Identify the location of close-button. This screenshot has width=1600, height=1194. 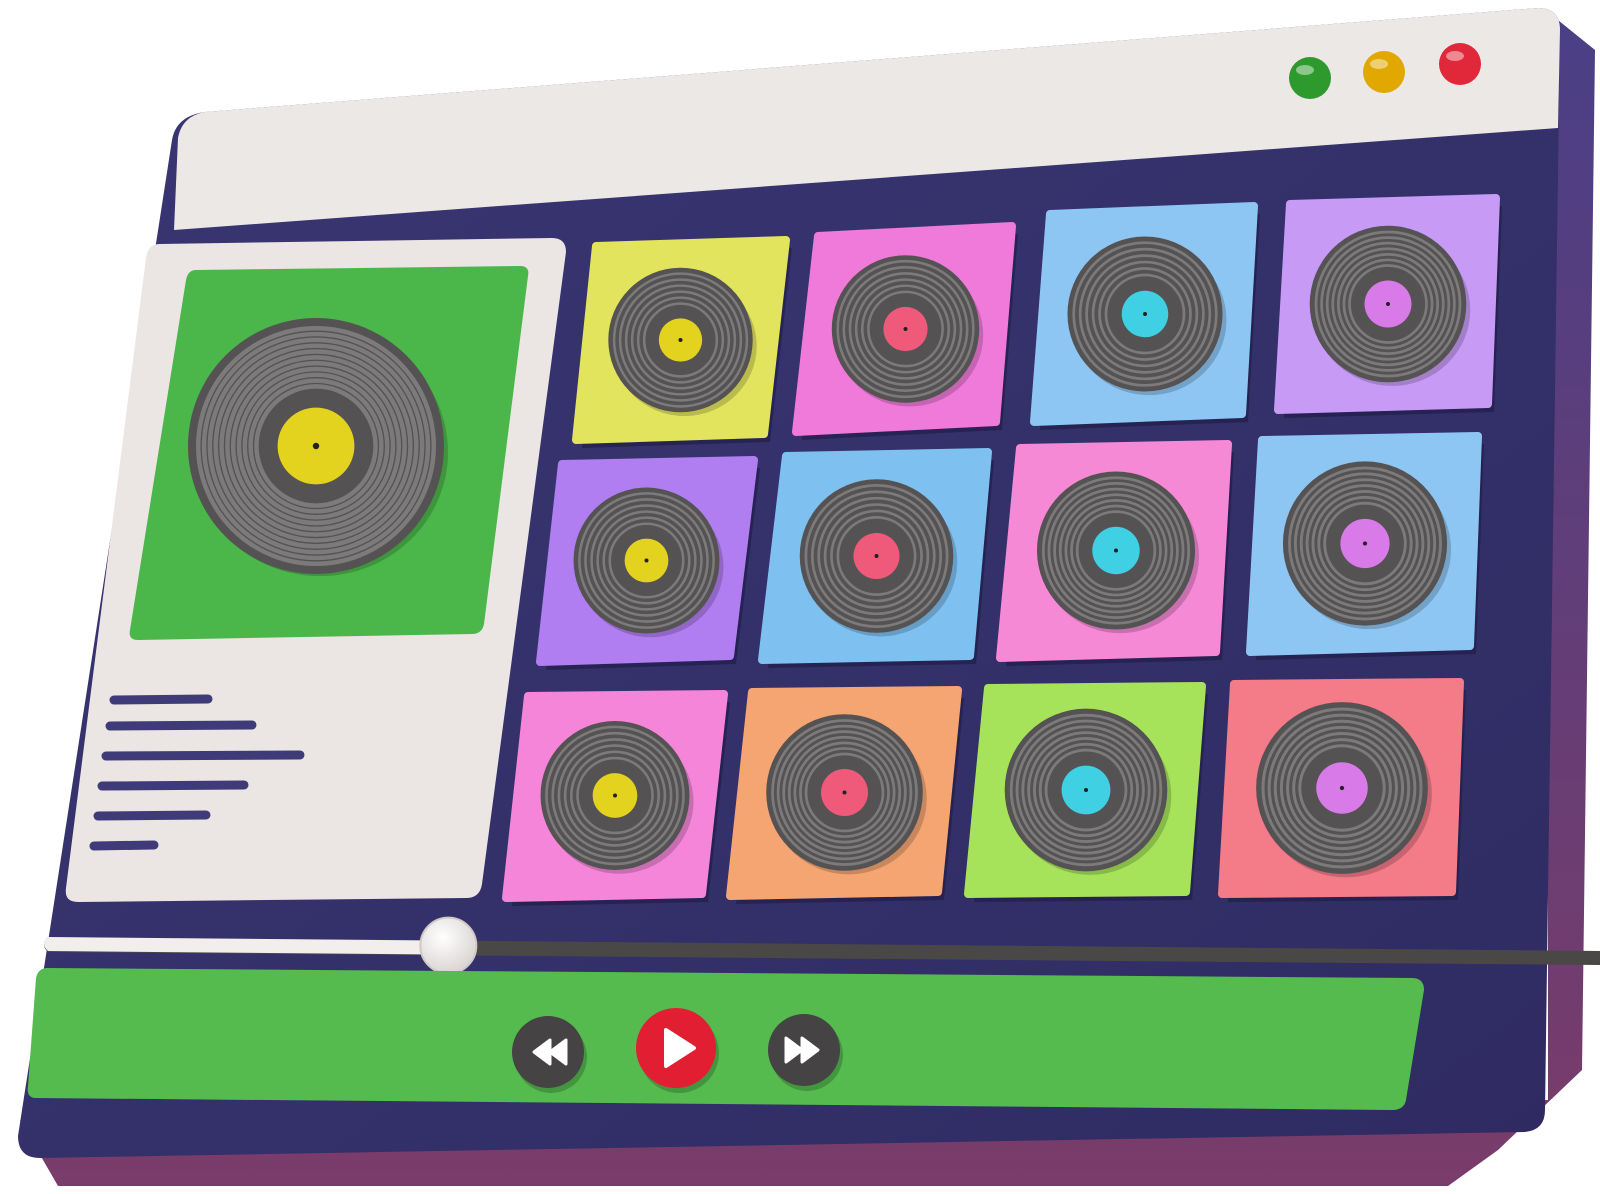
(1460, 64).